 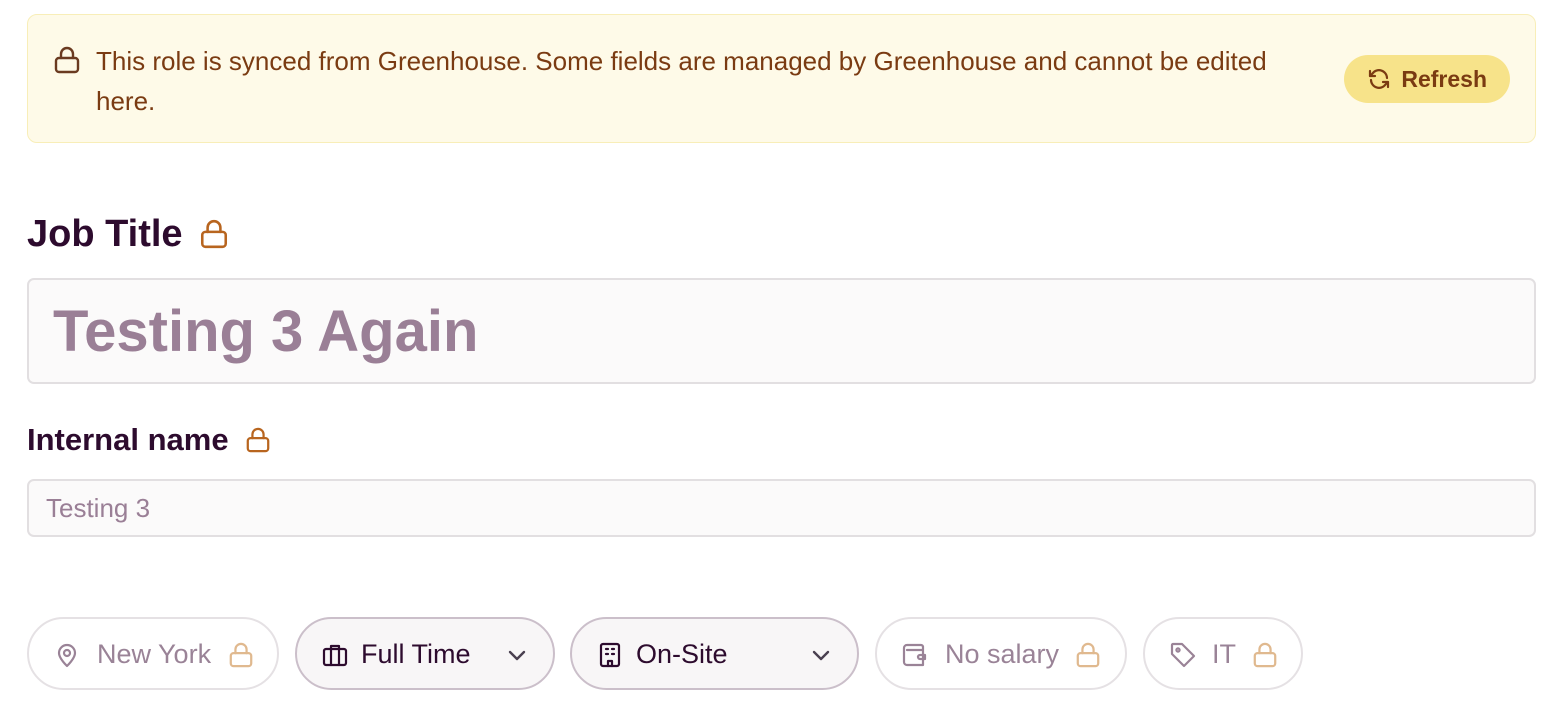 I want to click on map-pin-icon, so click(x=67, y=655).